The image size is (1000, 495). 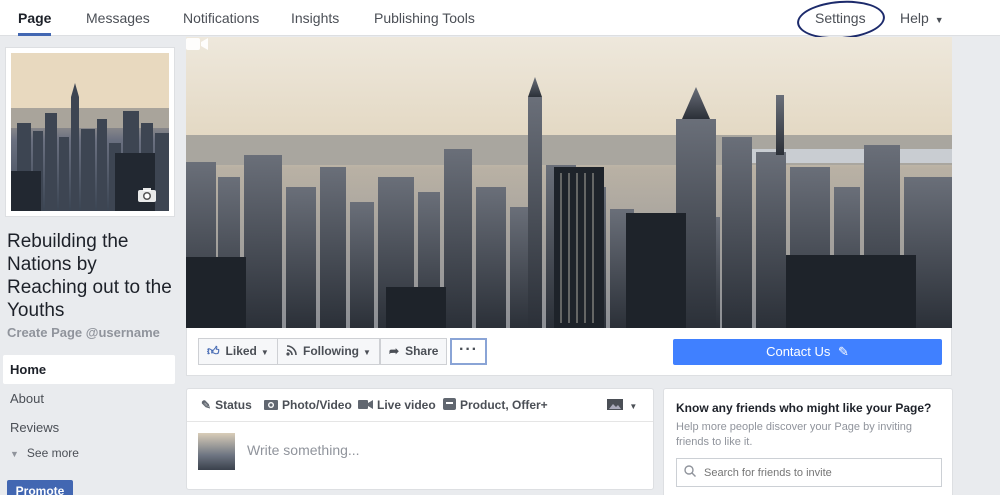 I want to click on composer-tab-status: ✎ Status, so click(x=226, y=405).